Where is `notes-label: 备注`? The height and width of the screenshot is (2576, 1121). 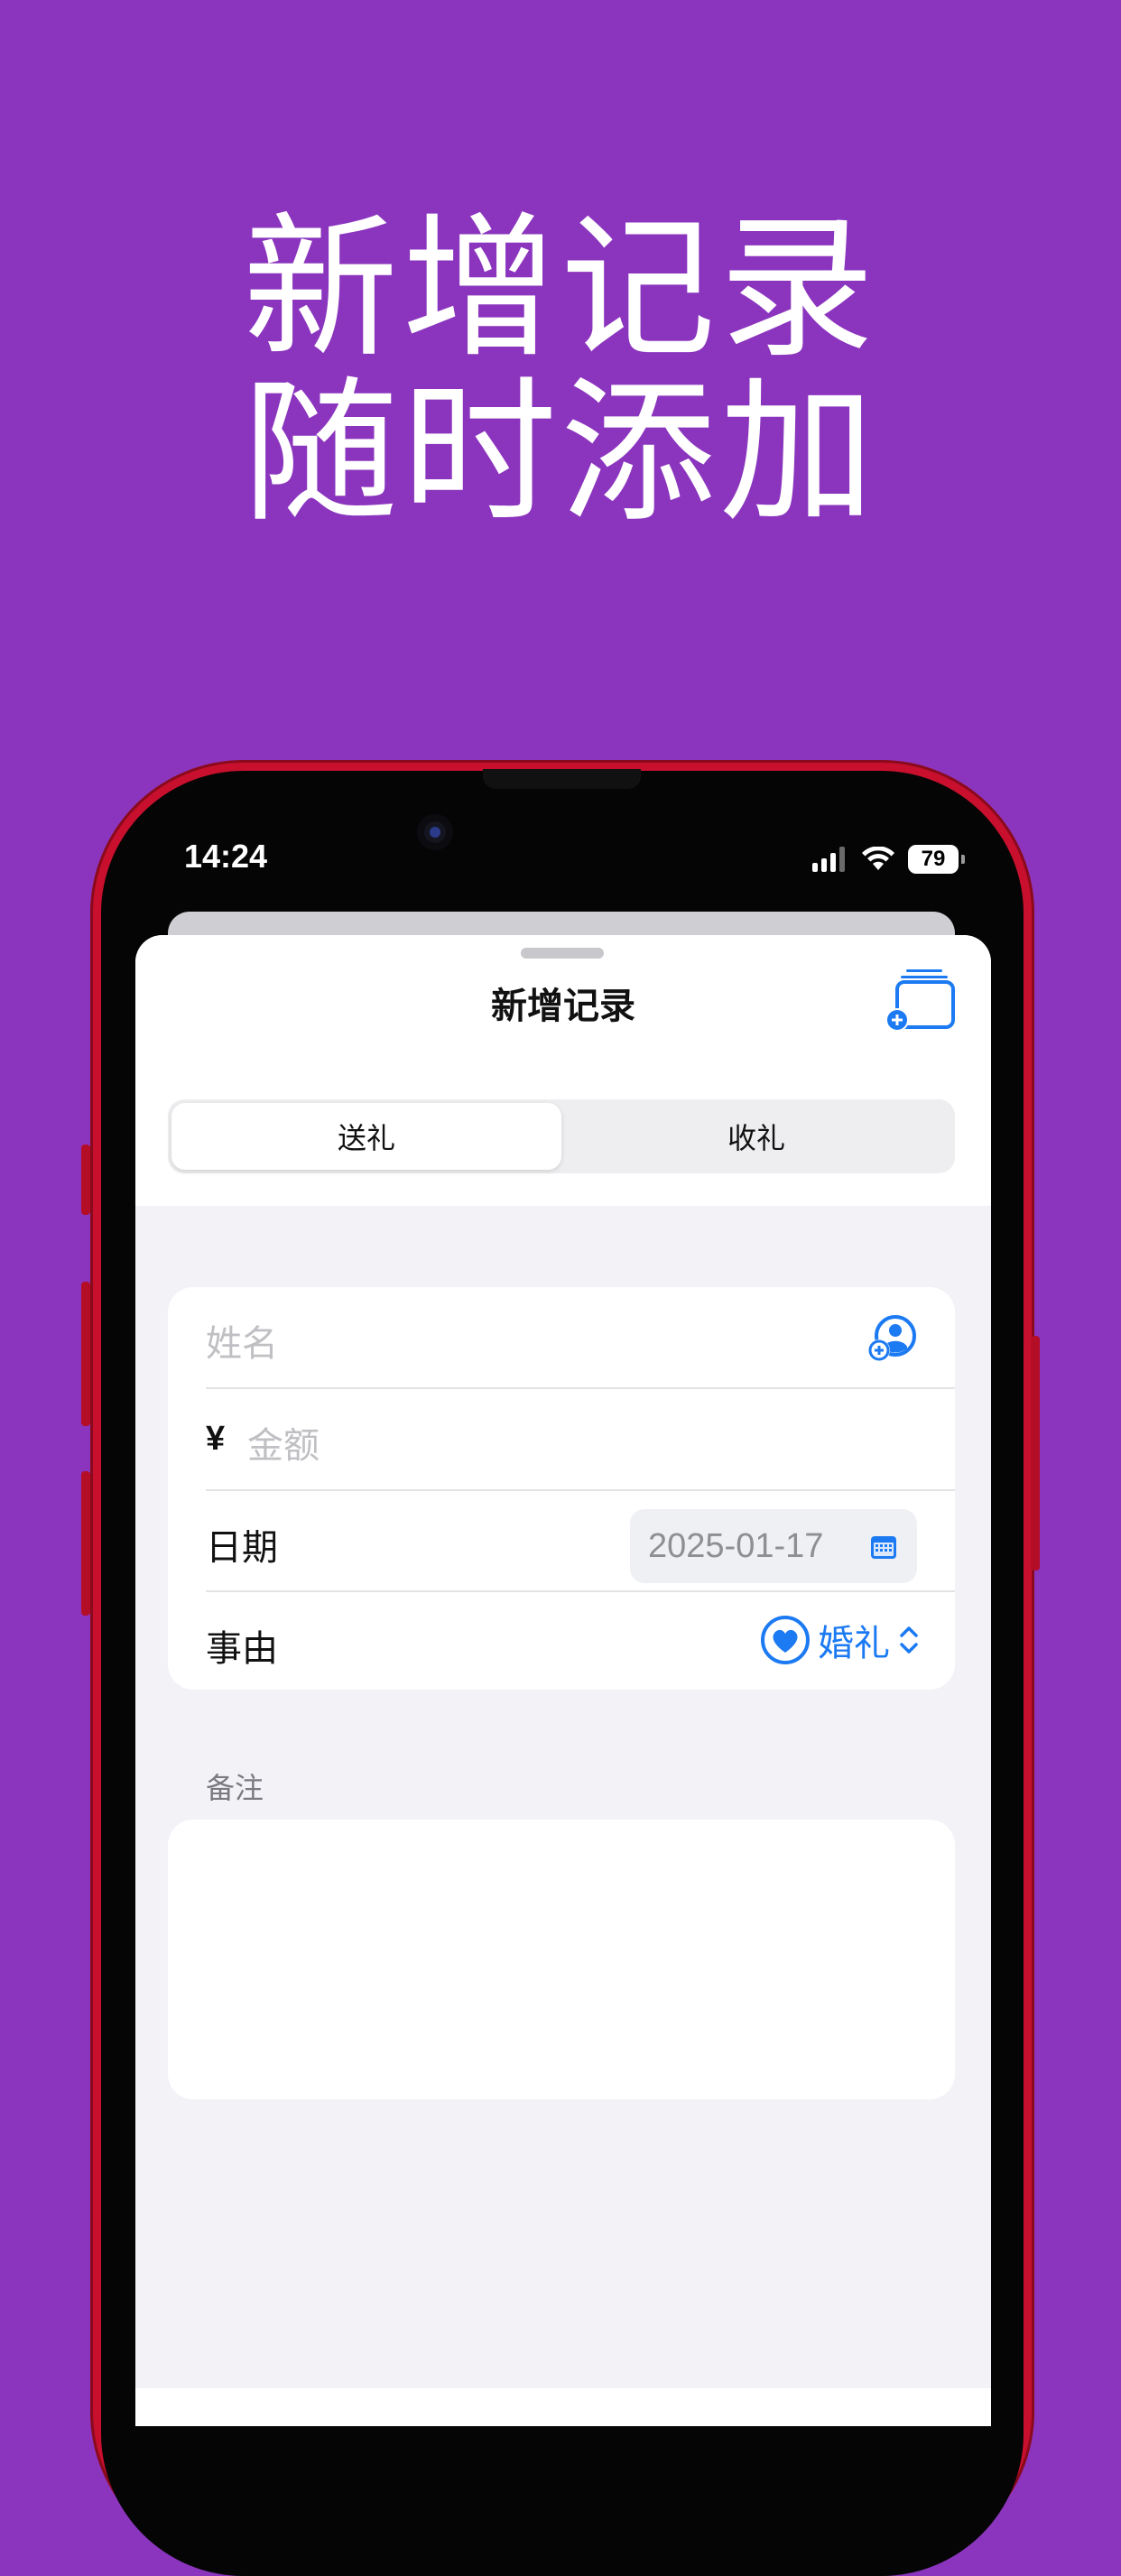 notes-label: 备注 is located at coordinates (235, 1788).